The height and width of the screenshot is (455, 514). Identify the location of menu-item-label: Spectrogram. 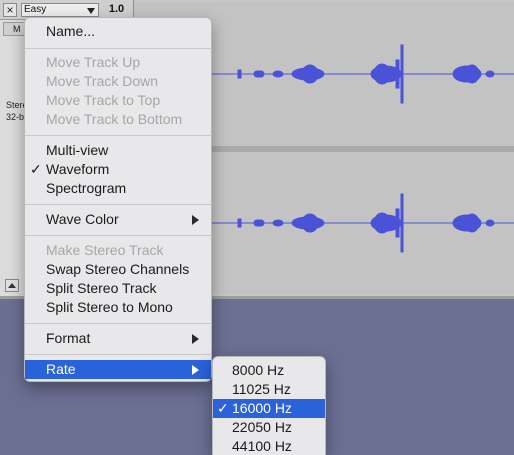
(86, 188).